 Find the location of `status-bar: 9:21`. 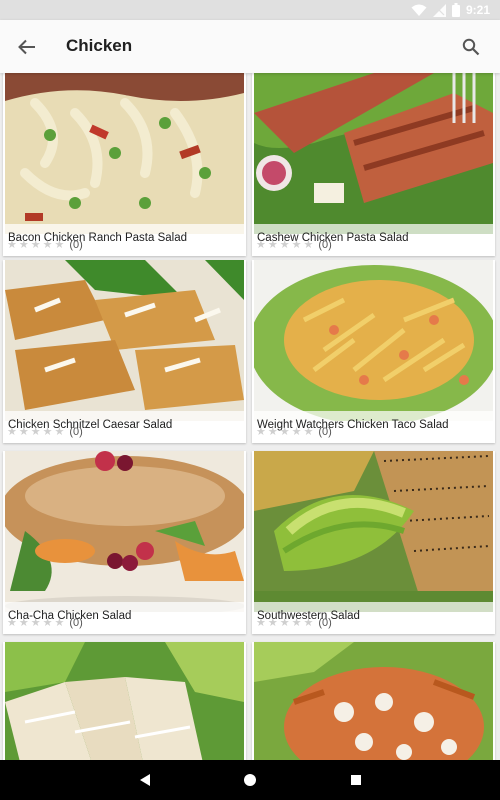

status-bar: 9:21 is located at coordinates (250, 10).